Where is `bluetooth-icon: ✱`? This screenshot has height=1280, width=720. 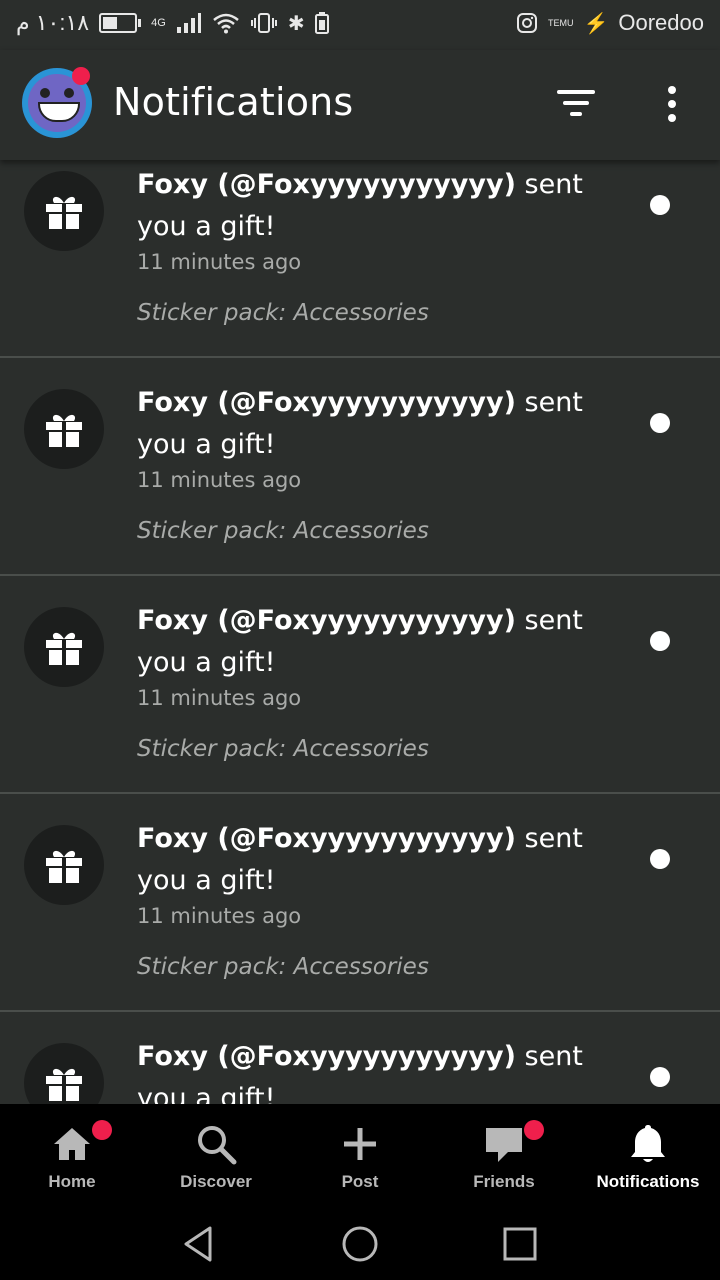
bluetooth-icon: ✱ is located at coordinates (296, 23).